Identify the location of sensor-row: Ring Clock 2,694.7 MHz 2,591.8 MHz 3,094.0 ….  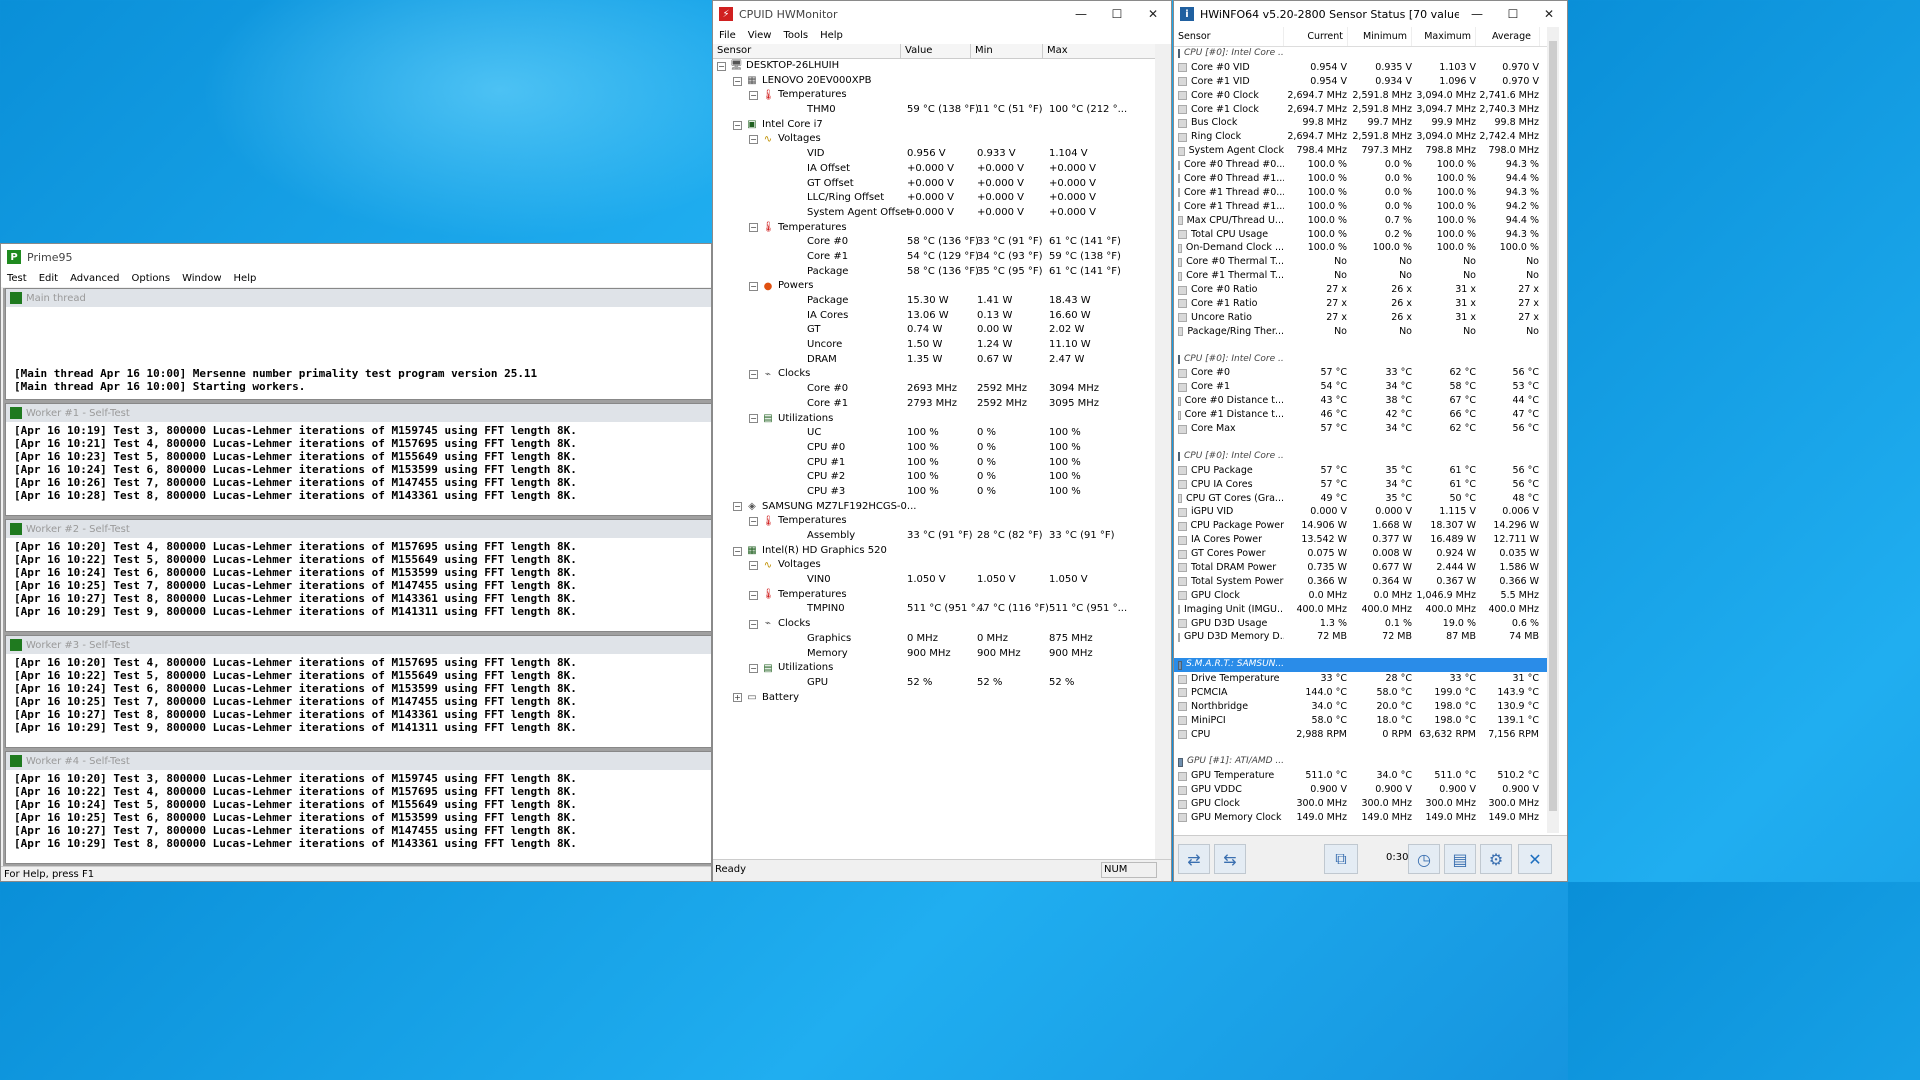
(1361, 137).